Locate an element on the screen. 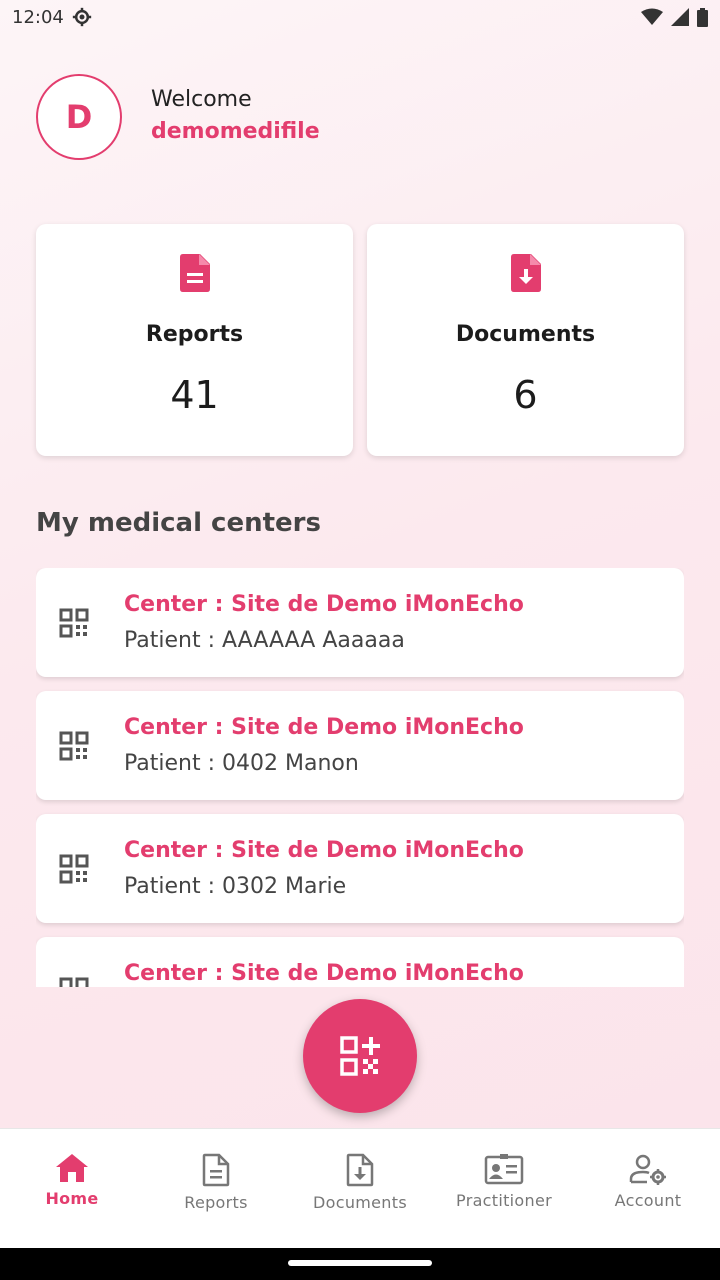 This screenshot has height=1280, width=720. nav-reports: Reports is located at coordinates (216, 1188).